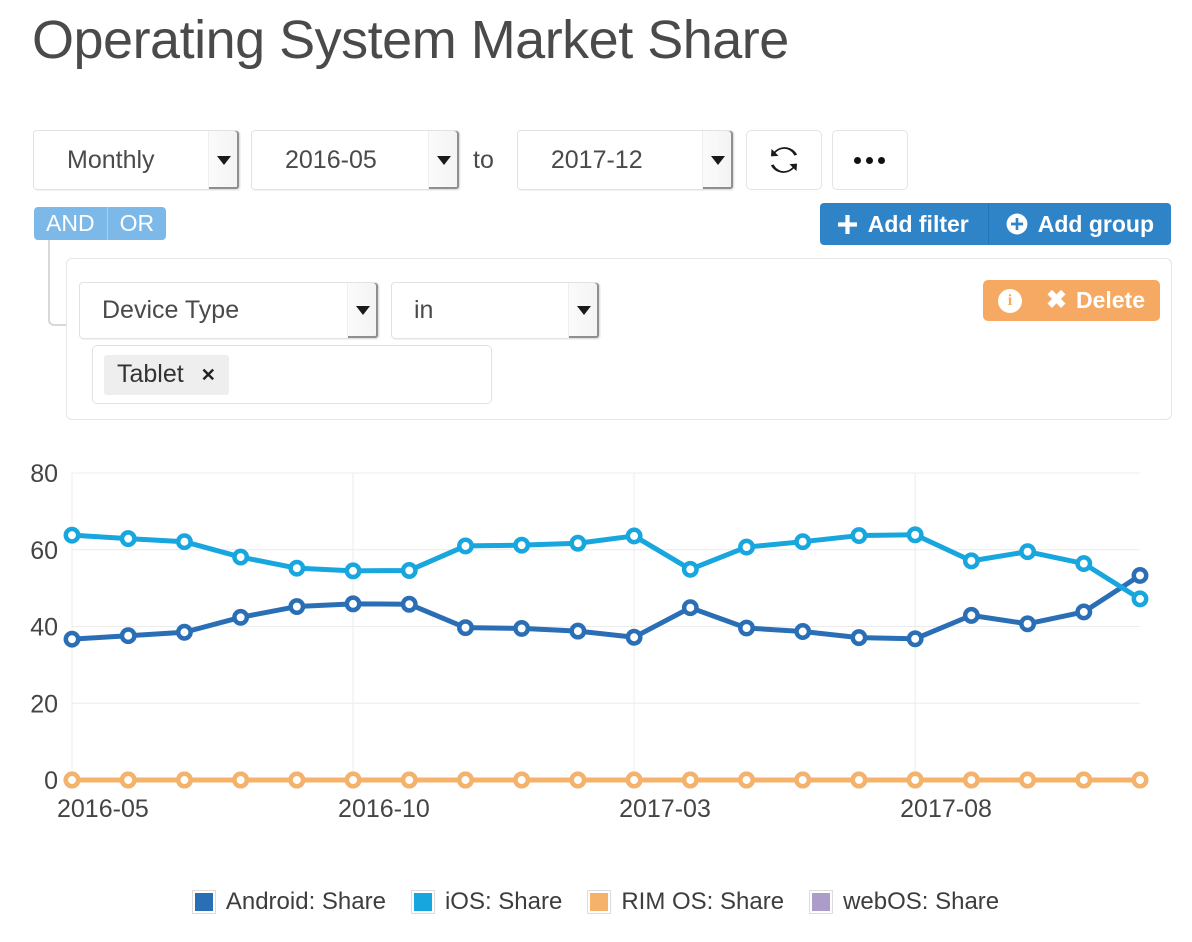 Image resolution: width=1192 pixels, height=942 pixels. What do you see at coordinates (606, 567) in the screenshot?
I see `series-line` at bounding box center [606, 567].